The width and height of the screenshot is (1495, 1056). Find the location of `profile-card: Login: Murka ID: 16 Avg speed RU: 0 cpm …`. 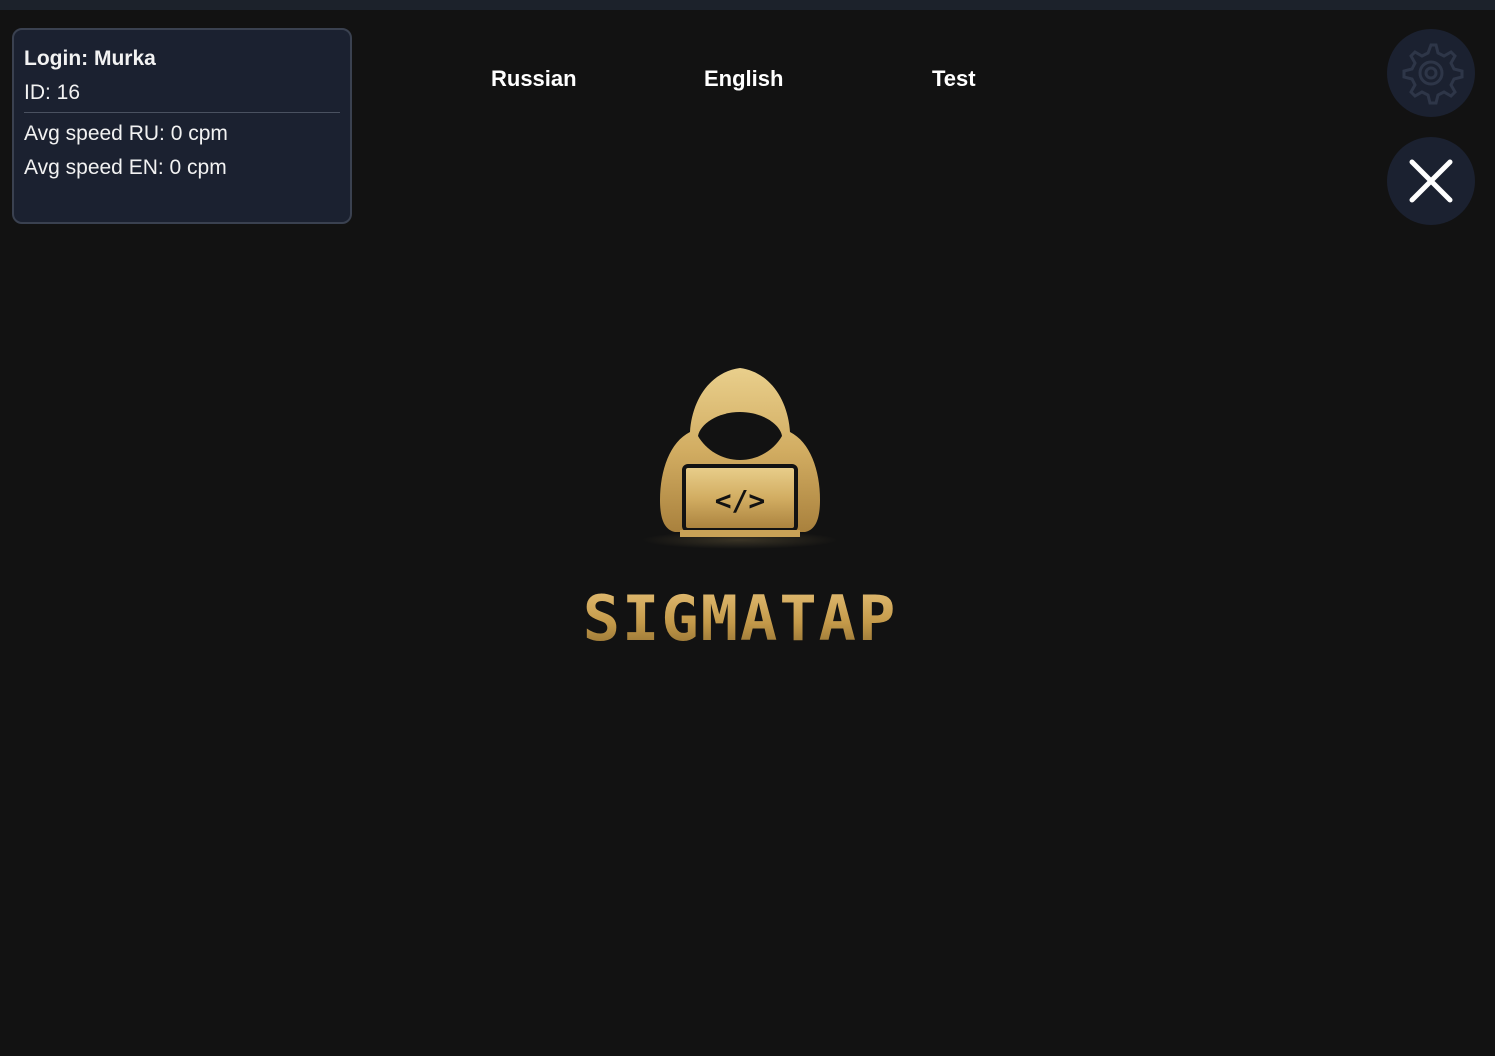

profile-card: Login: Murka ID: 16 Avg speed RU: 0 cpm … is located at coordinates (182, 126).